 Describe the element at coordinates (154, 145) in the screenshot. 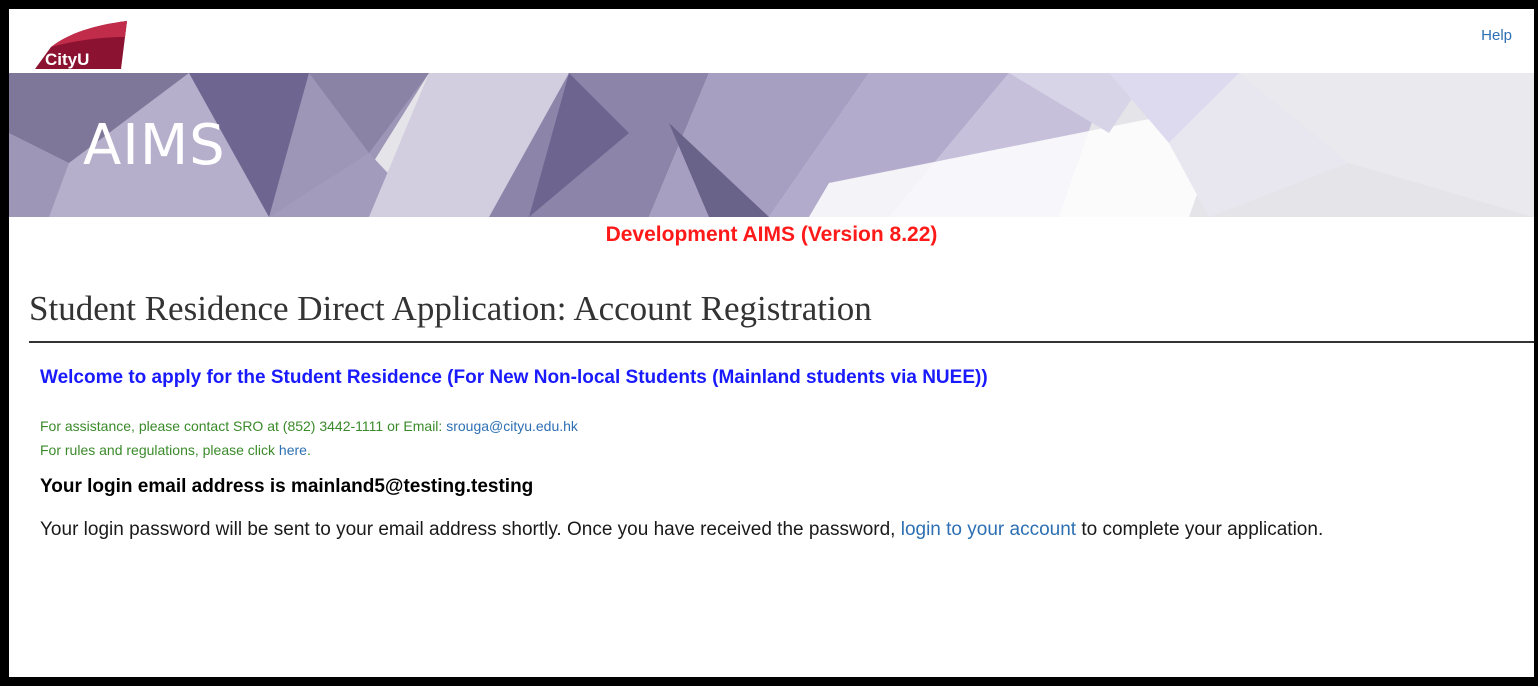

I see `banner-title: AIMS` at that location.